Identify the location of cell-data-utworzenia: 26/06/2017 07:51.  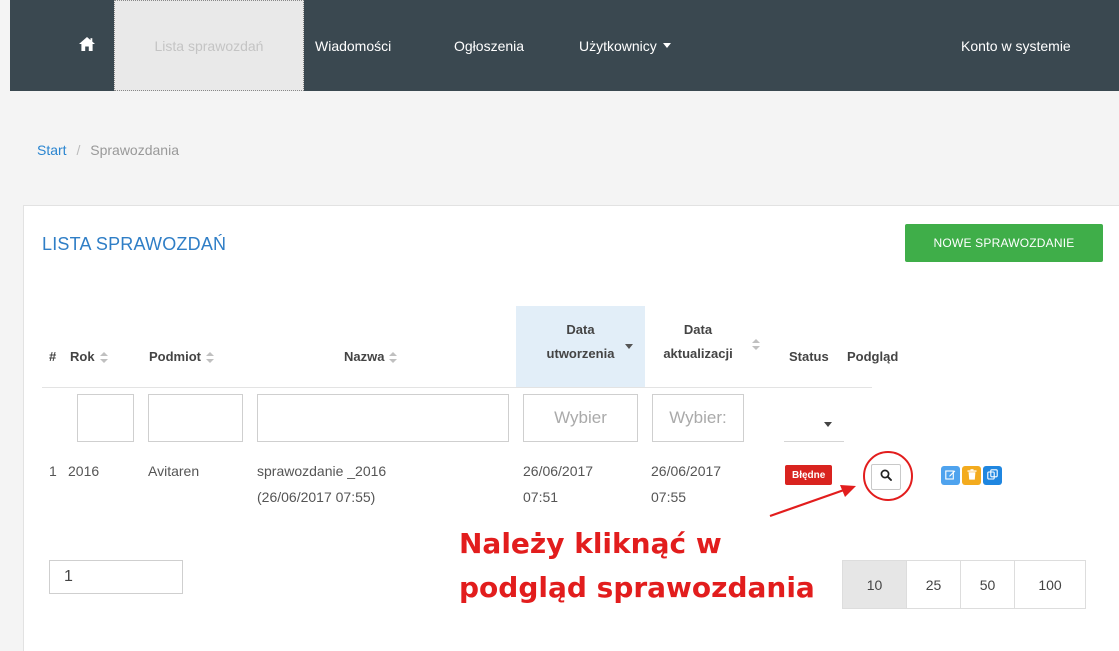
(558, 484).